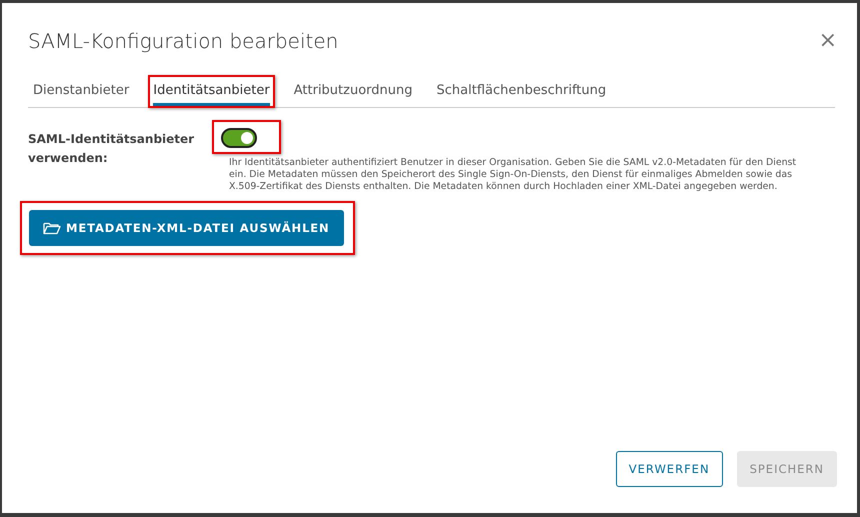 This screenshot has height=517, width=860. I want to click on close-button: ×, so click(827, 41).